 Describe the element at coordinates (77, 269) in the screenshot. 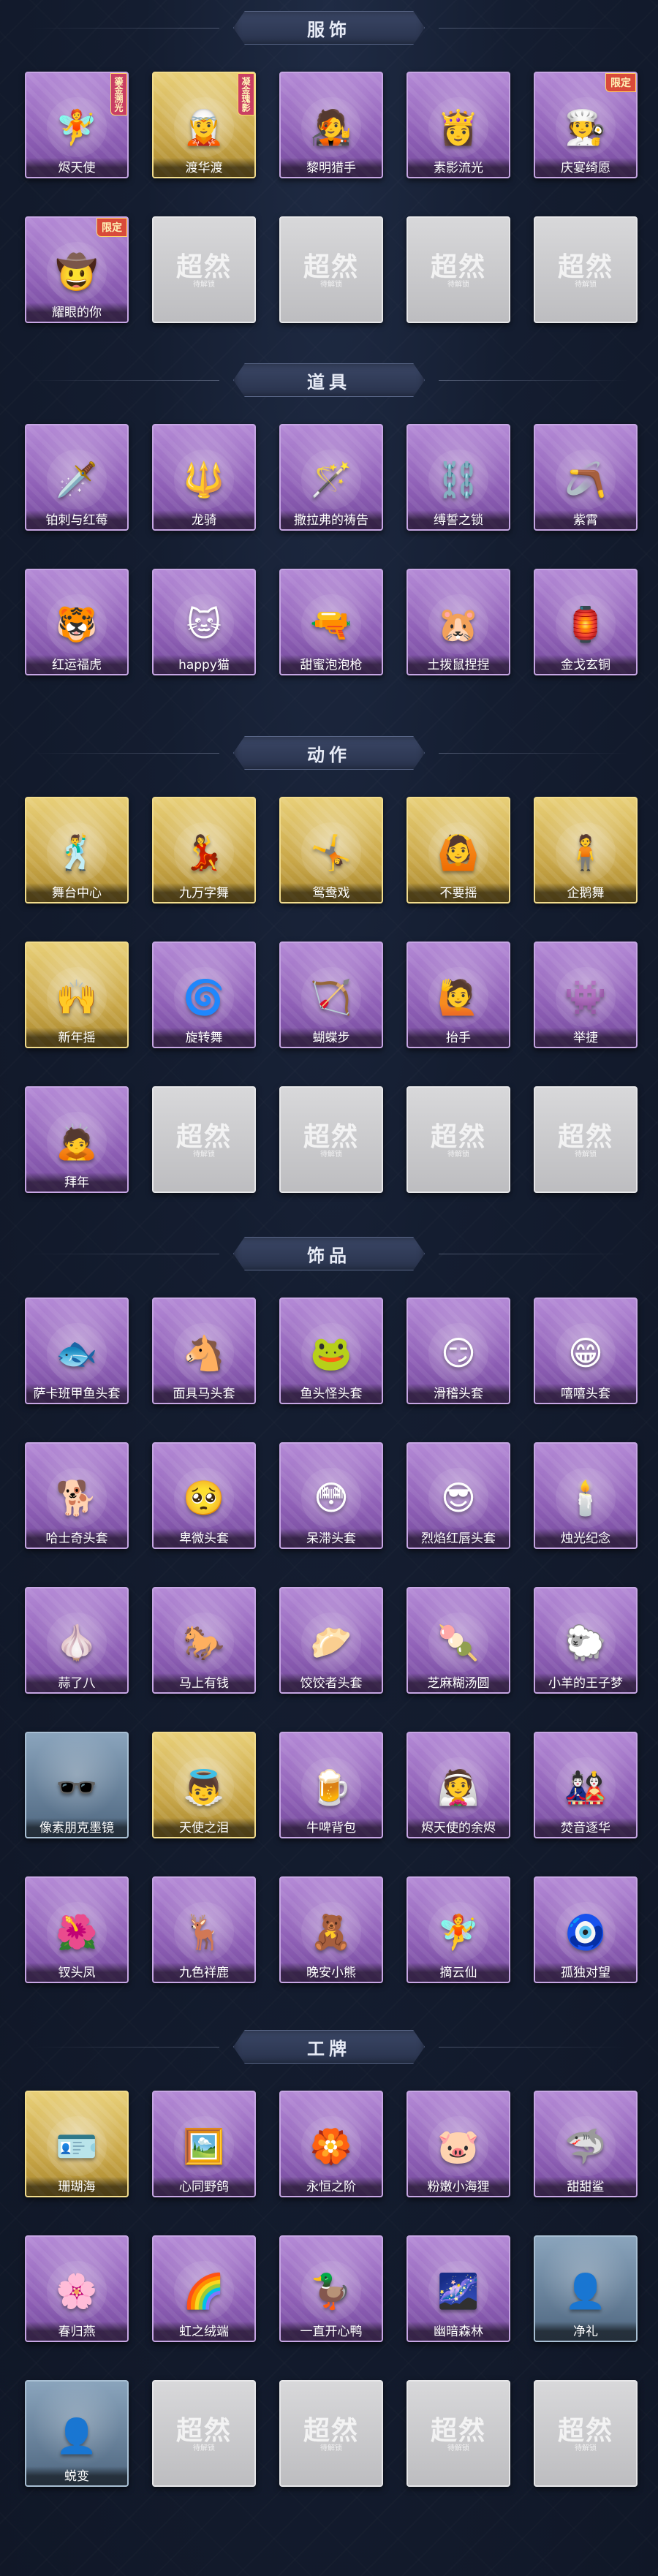

I see `item-card: 🤠 耀眼的你 限定` at that location.